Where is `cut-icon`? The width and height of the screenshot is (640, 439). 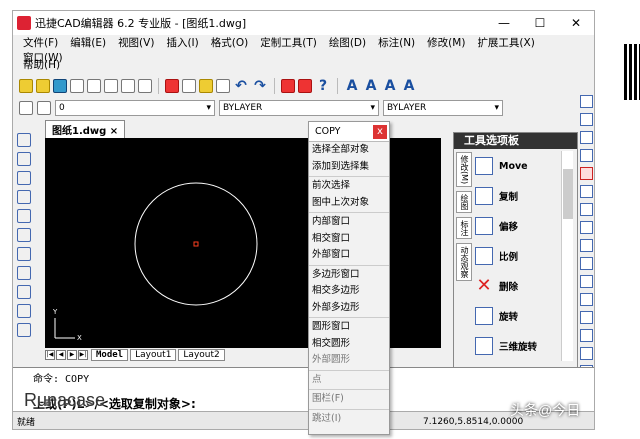
cut-icon is located at coordinates (172, 86).